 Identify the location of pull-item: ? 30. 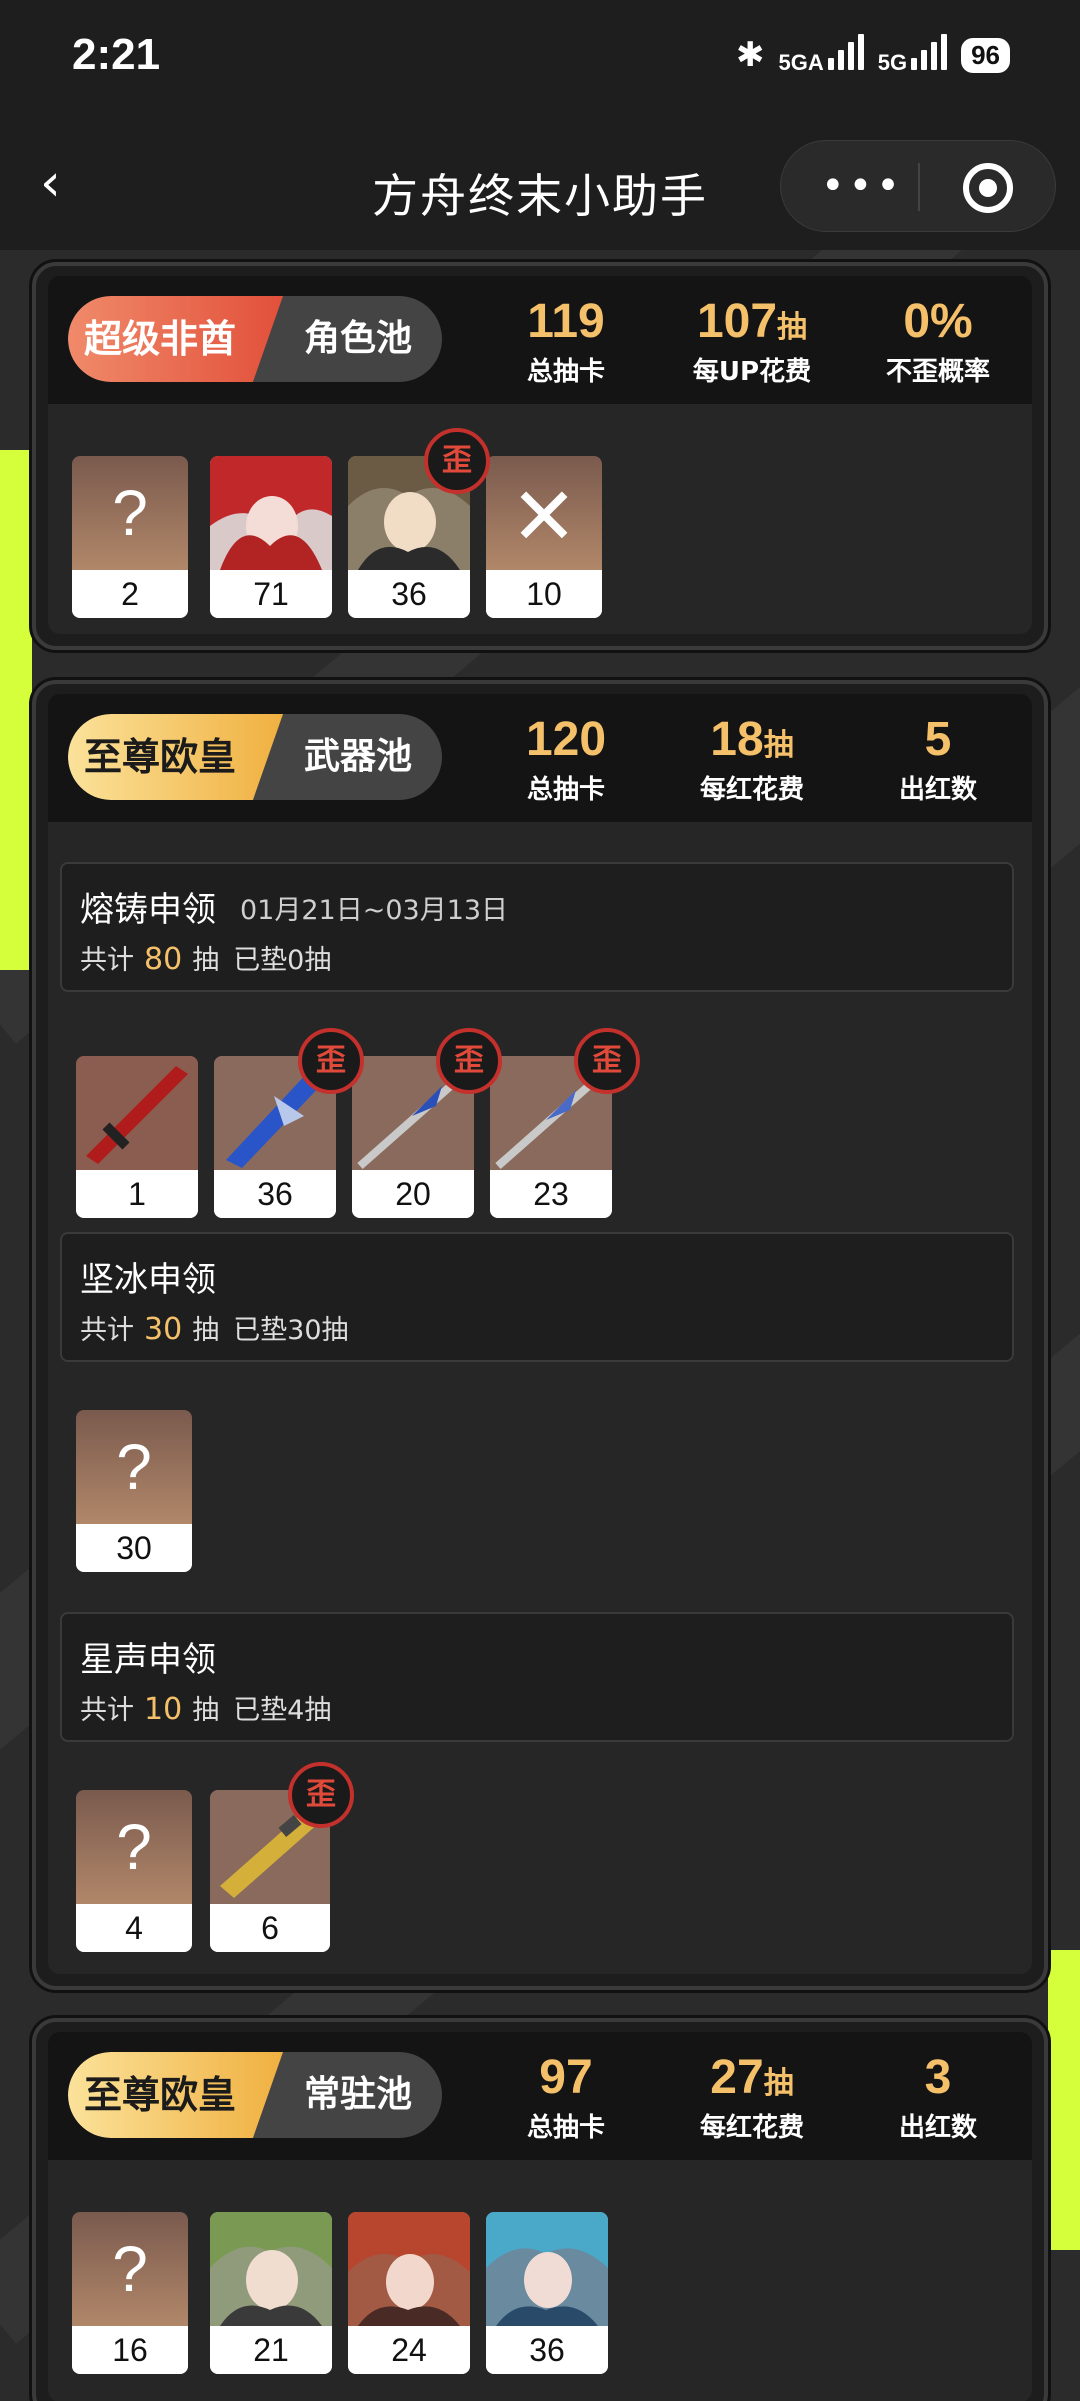
(134, 1491).